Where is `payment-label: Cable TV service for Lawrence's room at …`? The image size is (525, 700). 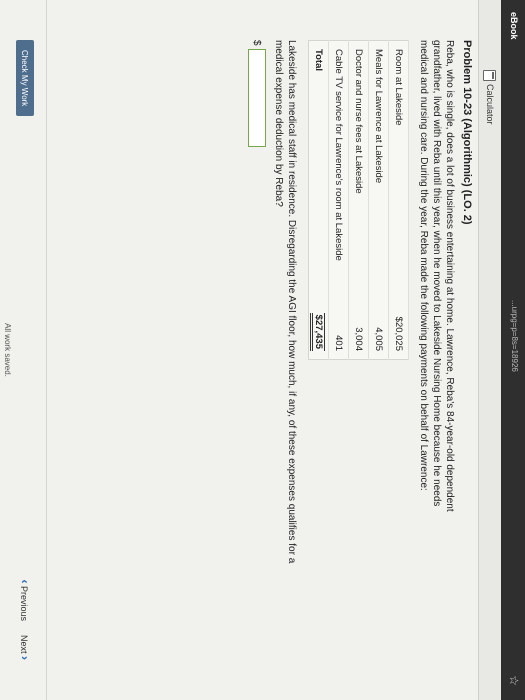 payment-label: Cable TV service for Lawrence's room at … is located at coordinates (338, 156).